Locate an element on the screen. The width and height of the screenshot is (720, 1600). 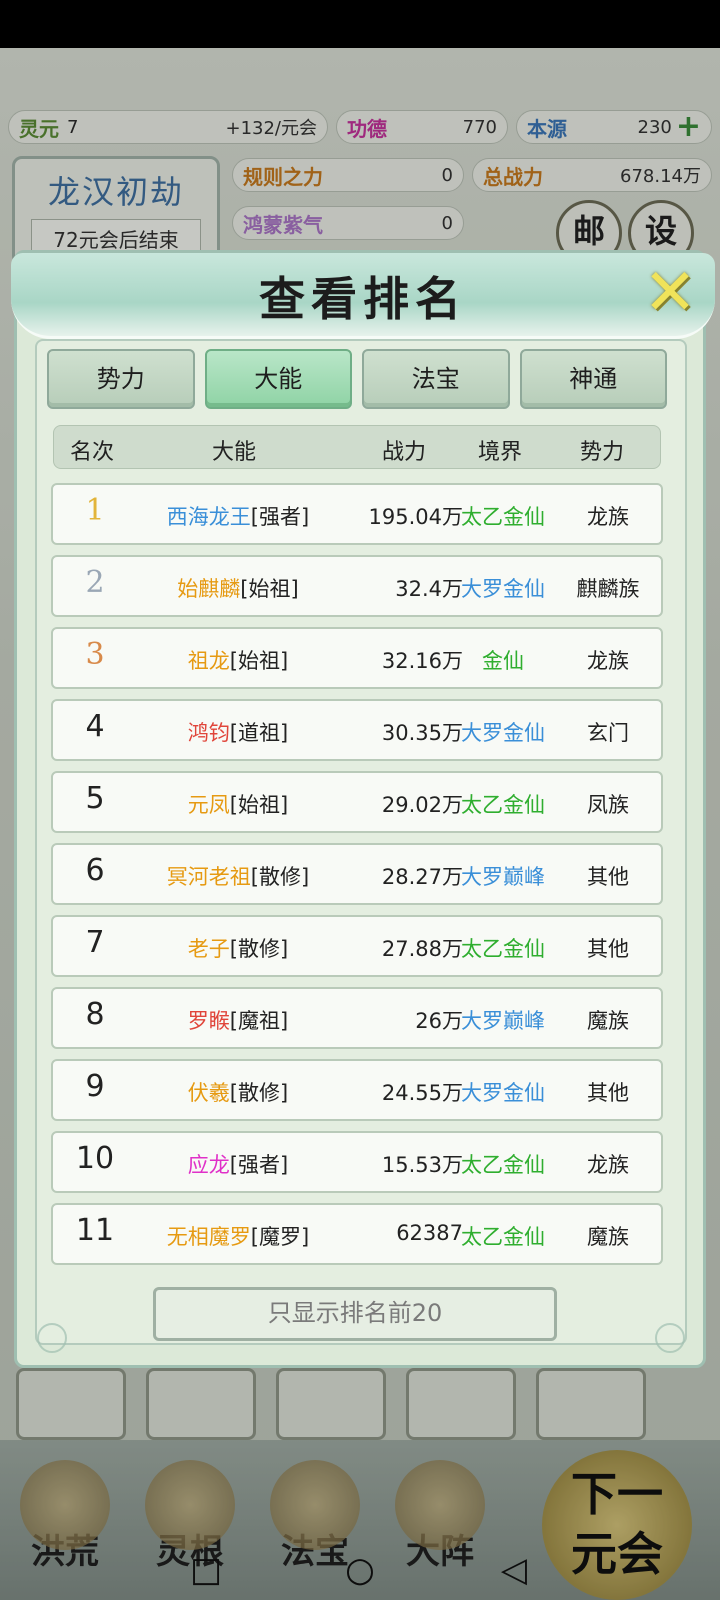
modal-title: 查看排名 is located at coordinates (363, 299).